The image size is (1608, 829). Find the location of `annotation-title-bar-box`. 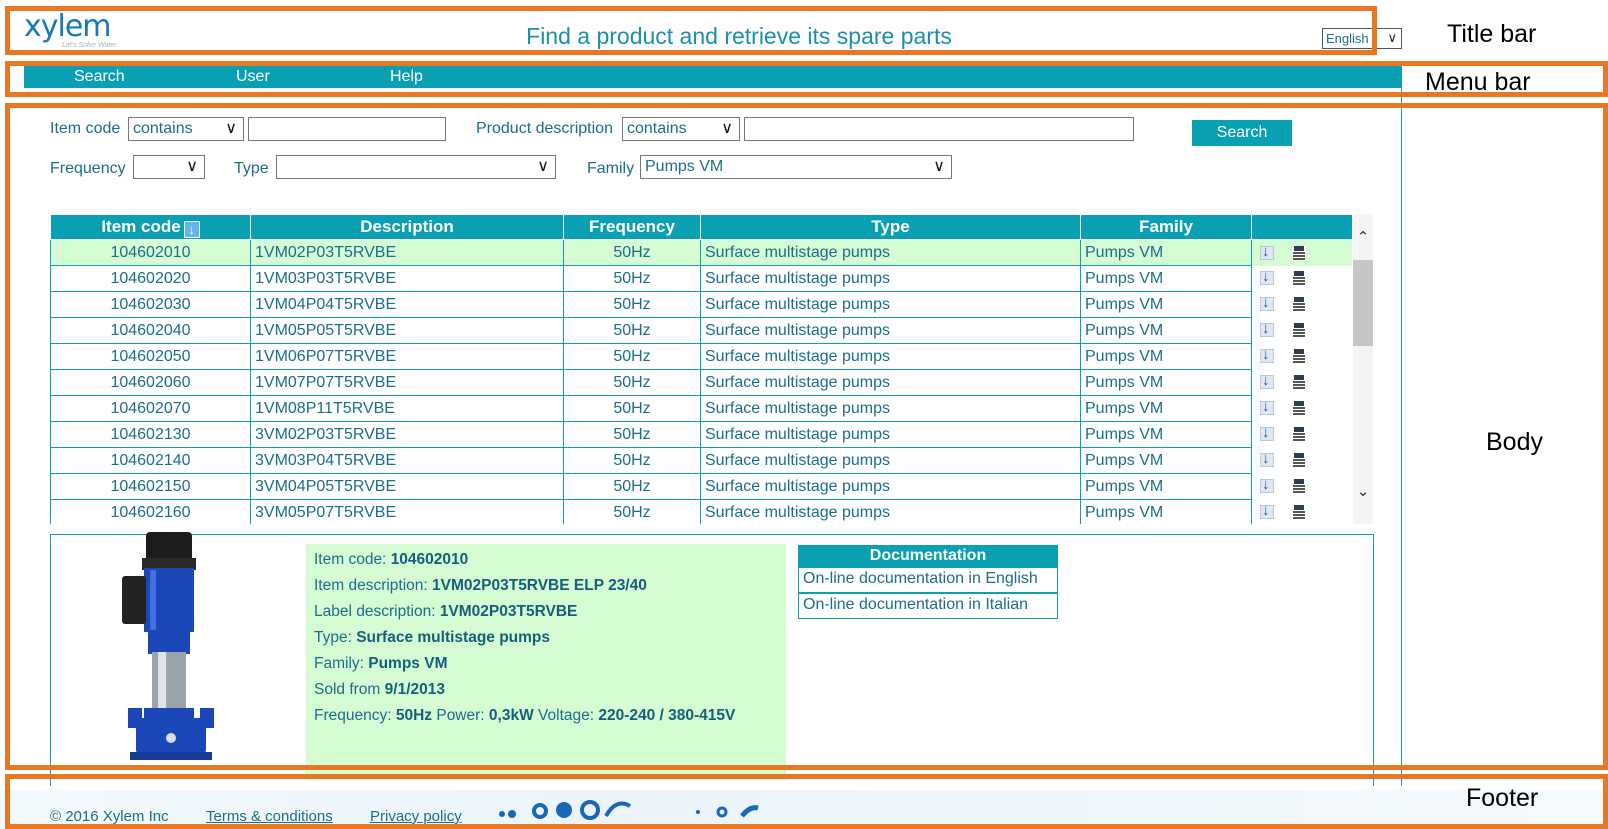

annotation-title-bar-box is located at coordinates (691, 30).